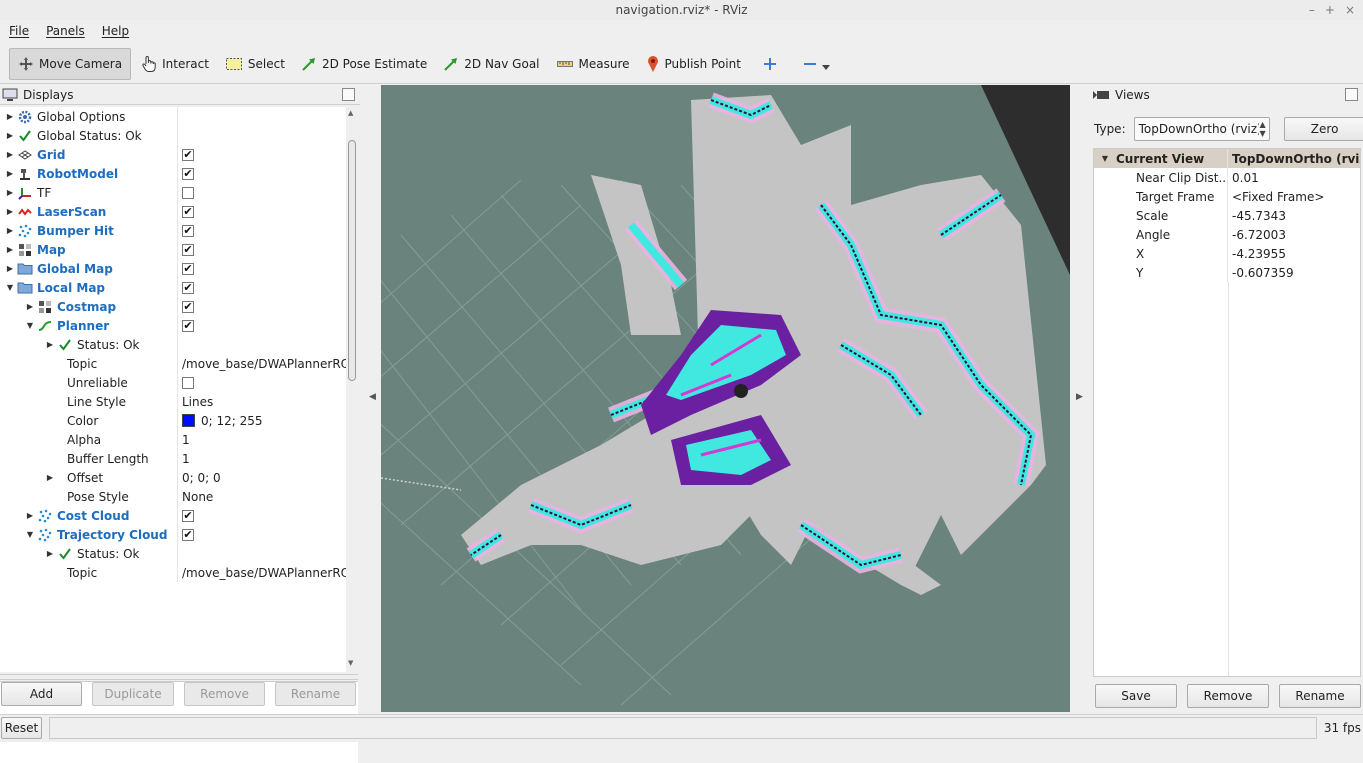 This screenshot has height=763, width=1363. Describe the element at coordinates (173, 116) in the screenshot. I see `display-row: ▶ Global Options` at that location.